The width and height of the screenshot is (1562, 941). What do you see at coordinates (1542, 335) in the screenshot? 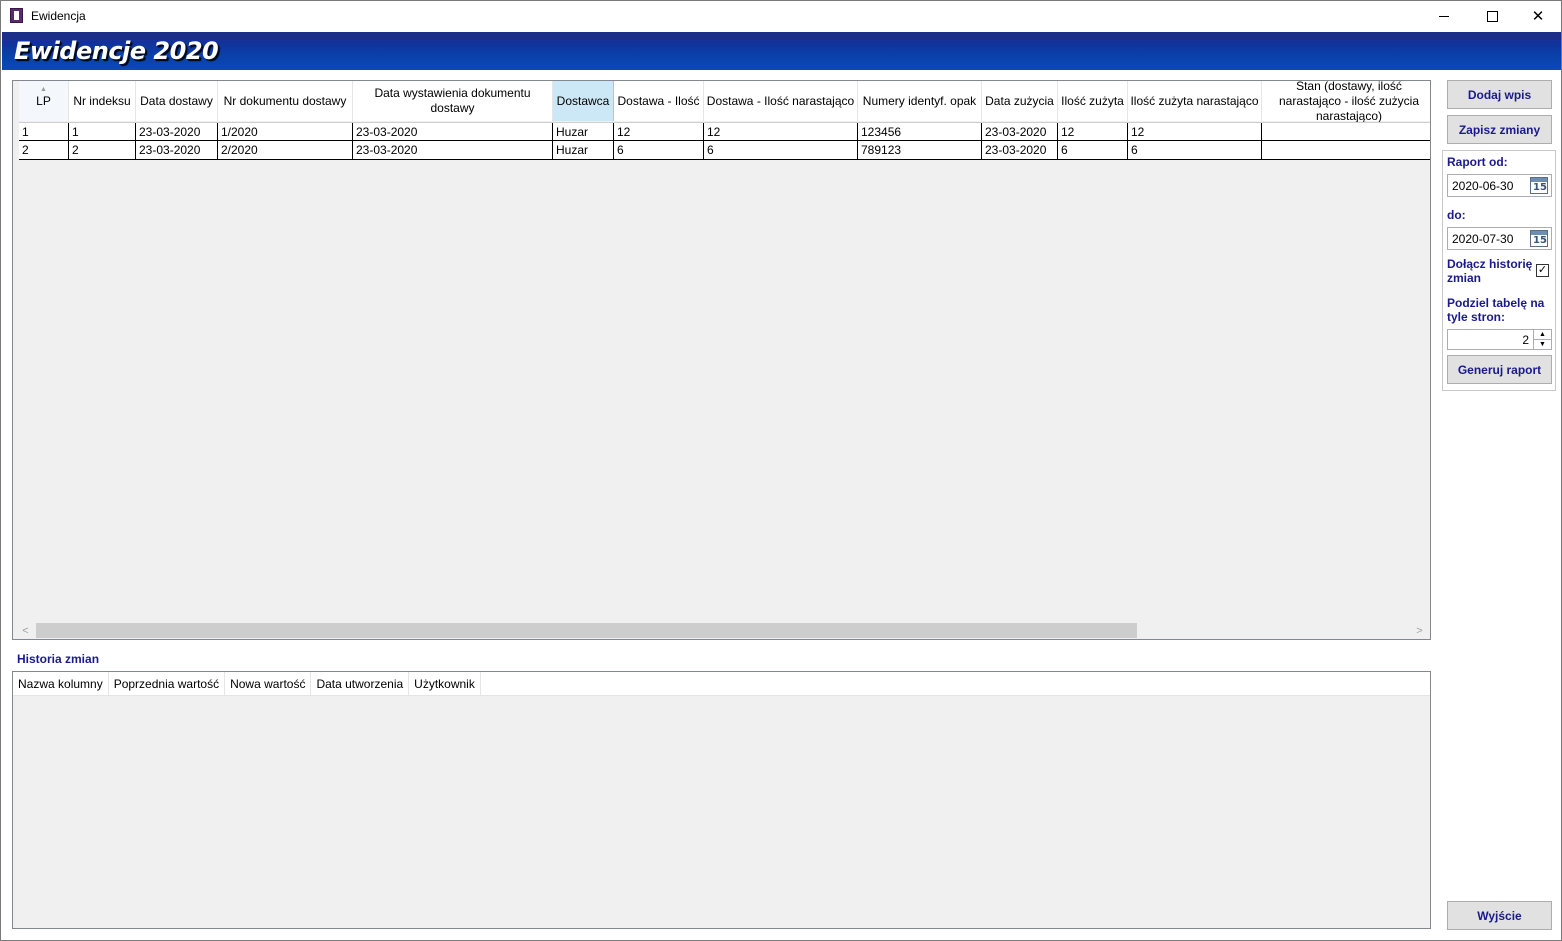
I see `spin-up-icon: ▲` at bounding box center [1542, 335].